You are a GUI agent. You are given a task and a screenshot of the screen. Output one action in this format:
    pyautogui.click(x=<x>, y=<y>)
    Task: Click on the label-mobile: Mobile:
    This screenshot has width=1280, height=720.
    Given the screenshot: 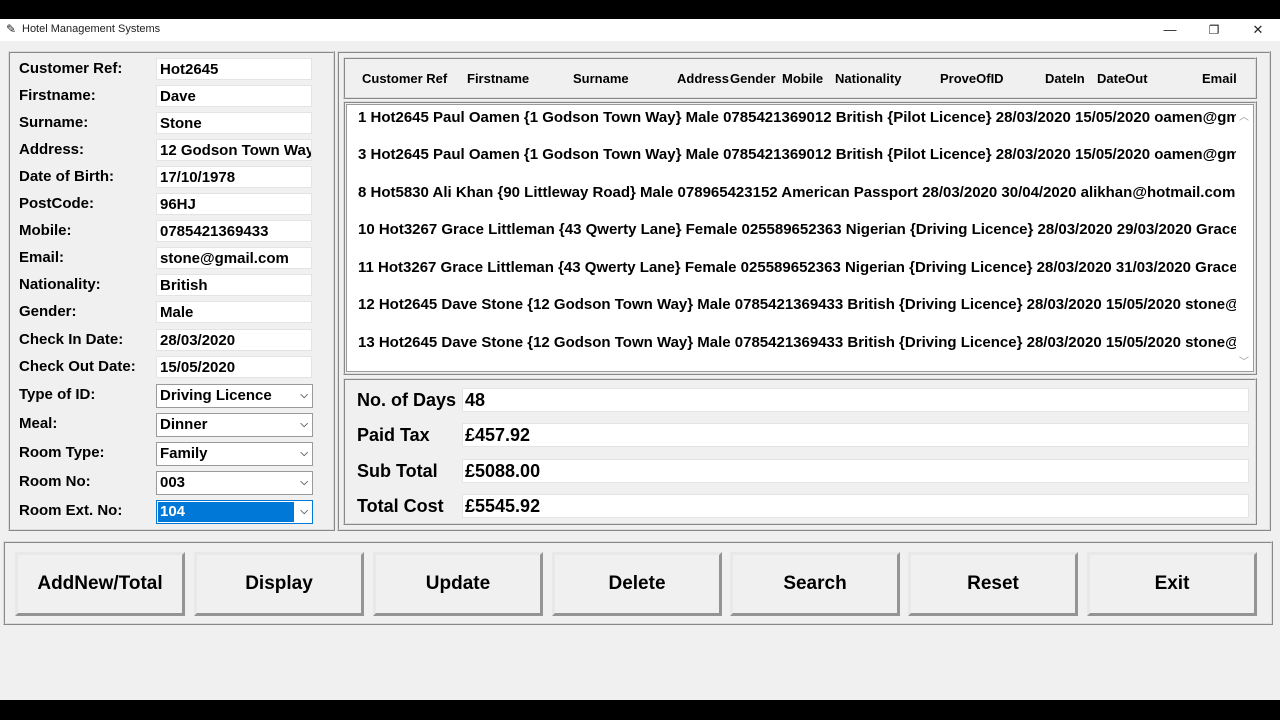 What is the action you would take?
    pyautogui.click(x=45, y=230)
    